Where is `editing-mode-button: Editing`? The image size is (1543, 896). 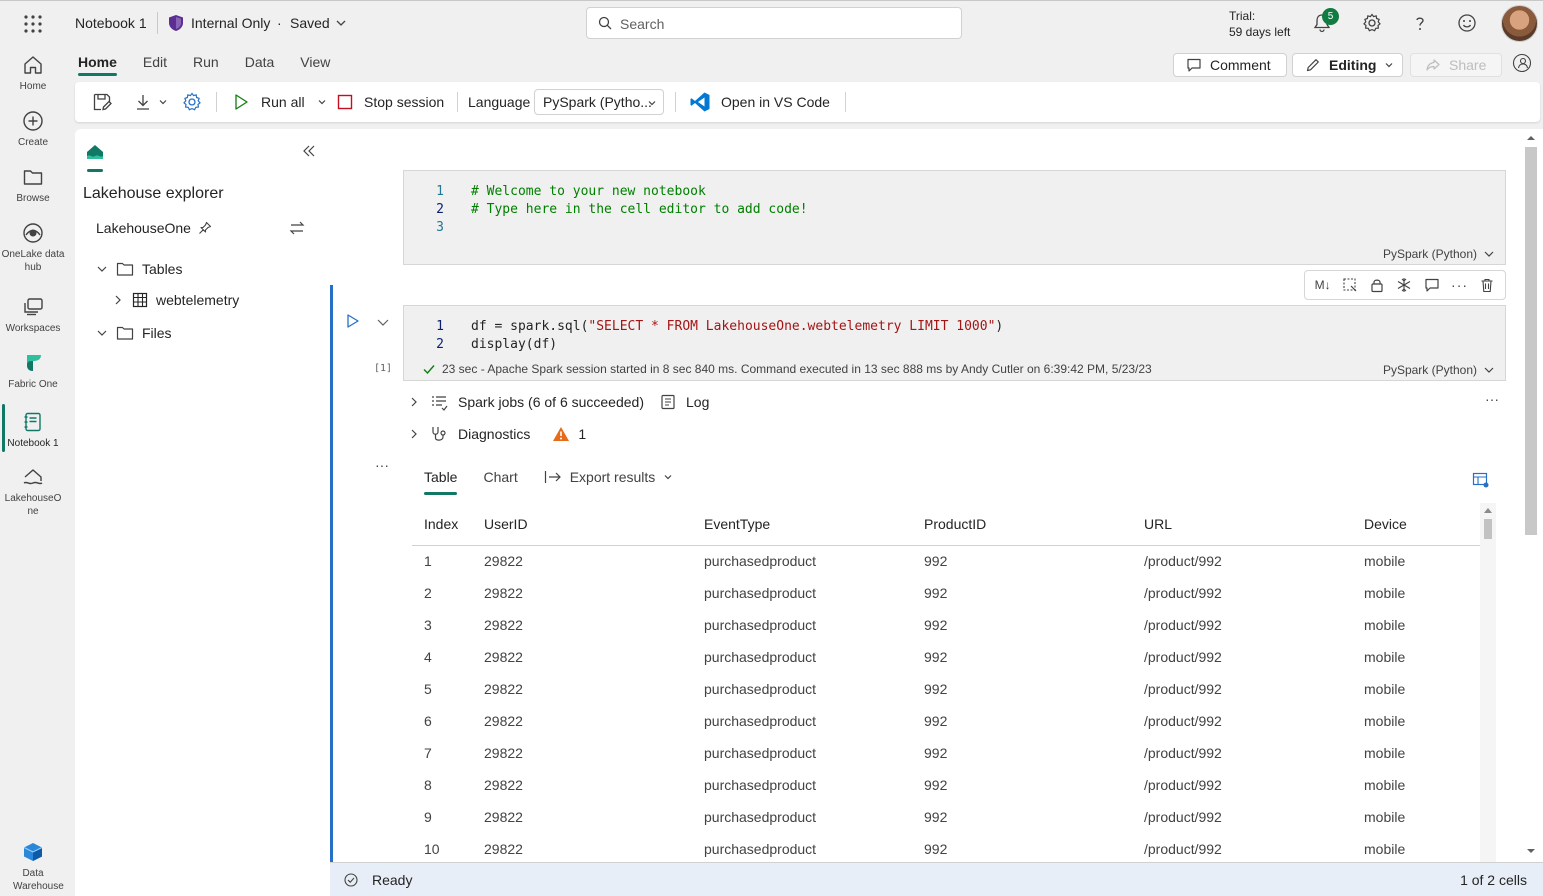
editing-mode-button: Editing is located at coordinates (1347, 65).